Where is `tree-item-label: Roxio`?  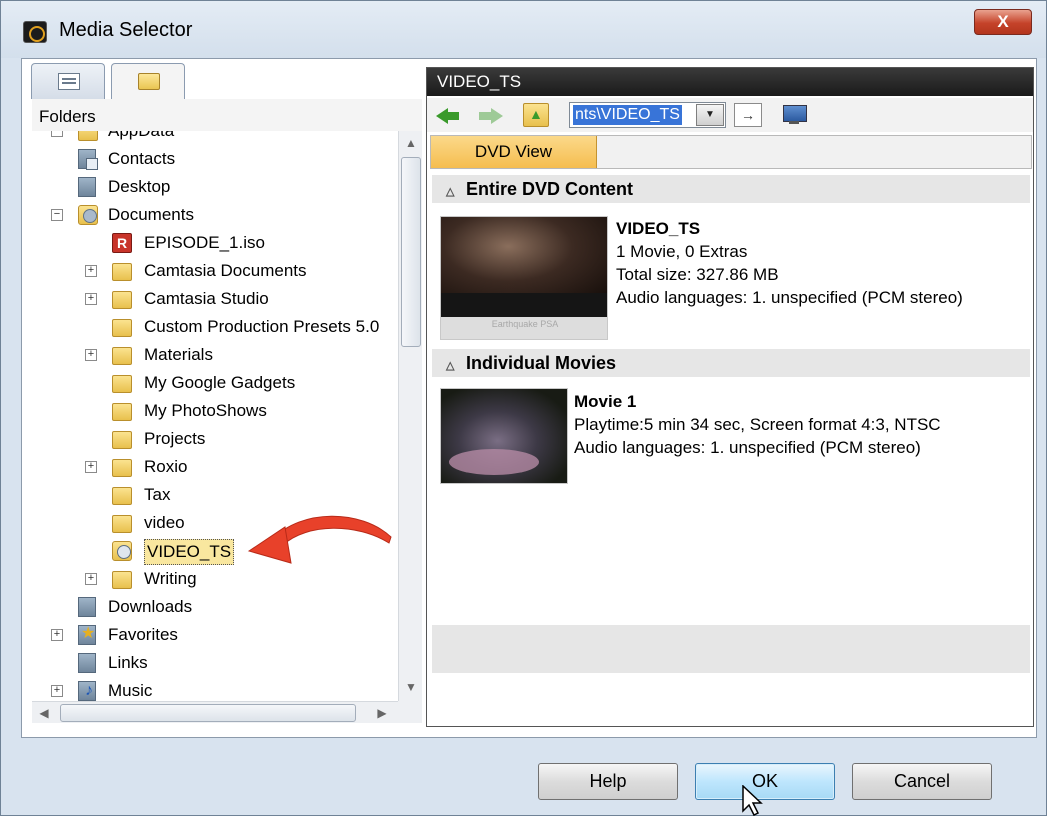 tree-item-label: Roxio is located at coordinates (166, 466).